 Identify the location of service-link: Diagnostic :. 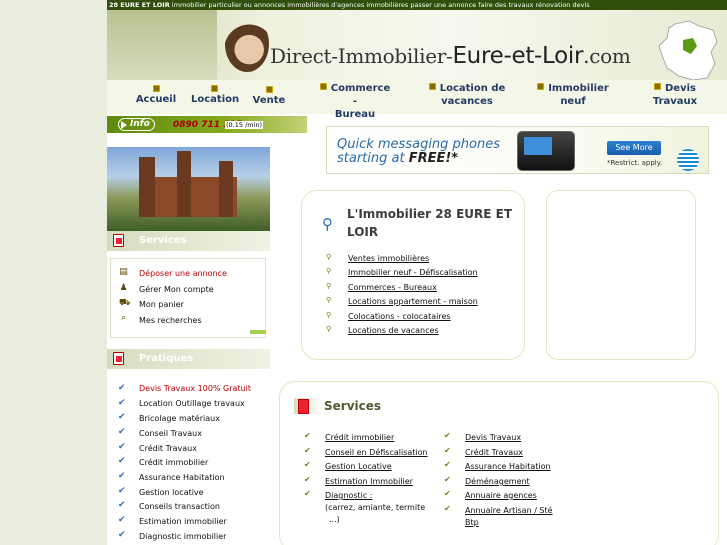
(349, 495).